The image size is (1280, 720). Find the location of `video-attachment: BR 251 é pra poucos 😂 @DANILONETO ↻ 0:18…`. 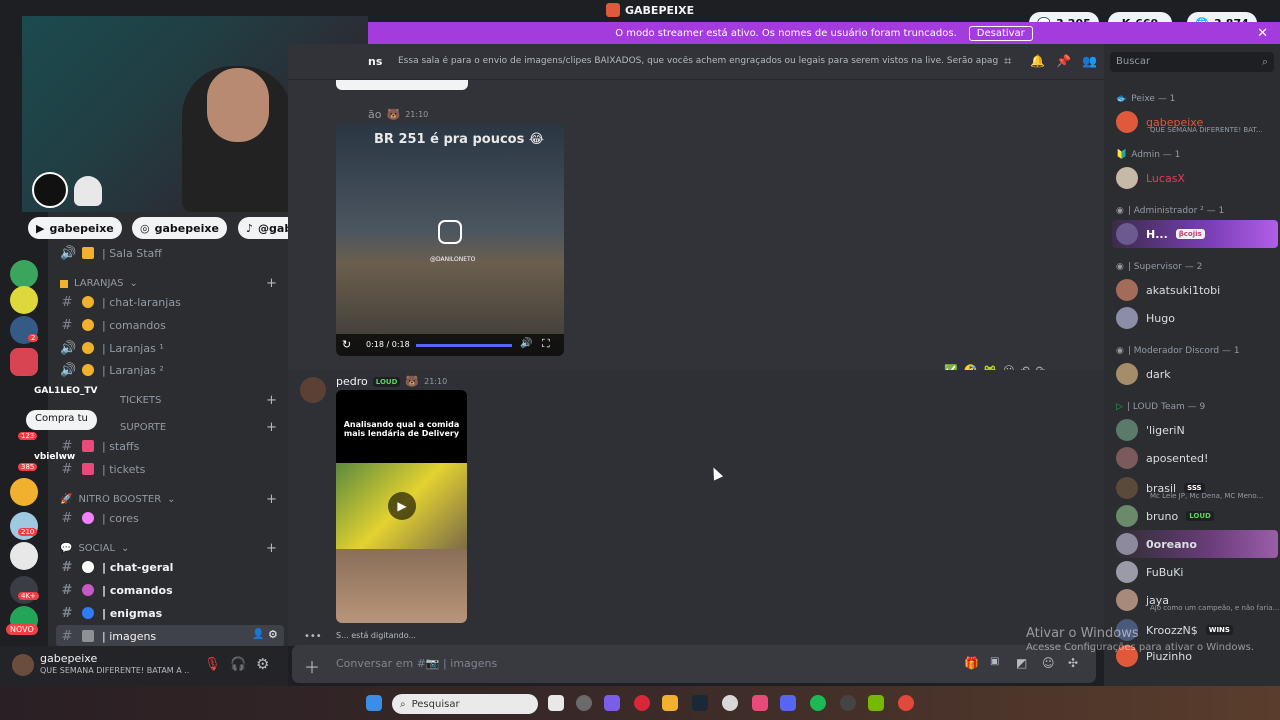

video-attachment: BR 251 é pra poucos 😂 @DANILONETO ↻ 0:18… is located at coordinates (450, 240).